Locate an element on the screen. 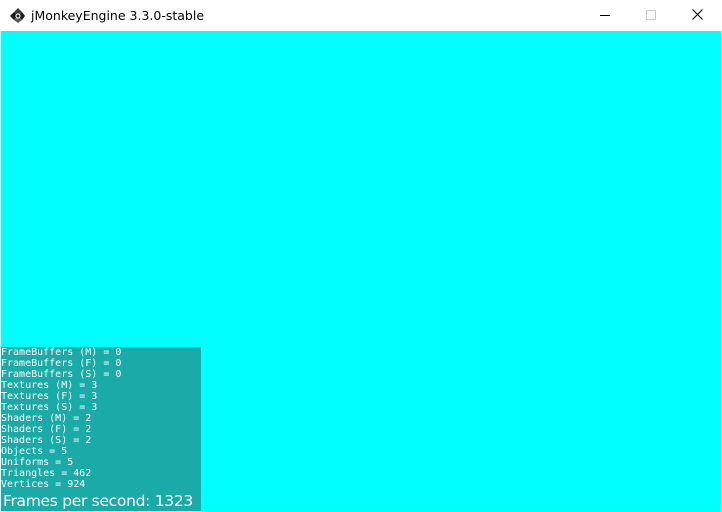  stat-line: Vertices = 924 is located at coordinates (43, 484).